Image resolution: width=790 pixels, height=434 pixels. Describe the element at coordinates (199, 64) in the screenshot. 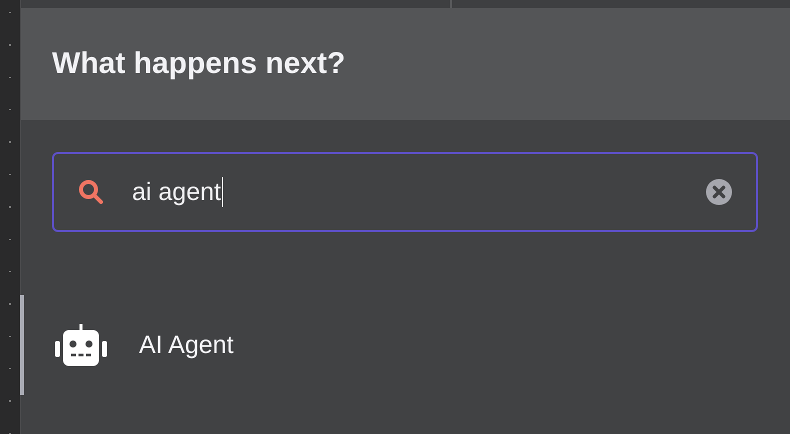

I see `panel-title: What happens next?` at that location.